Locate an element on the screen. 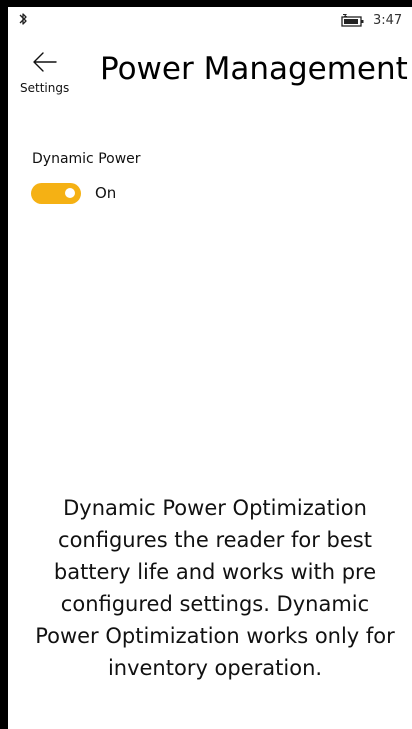 Image resolution: width=412 pixels, height=729 pixels. dynamic-power-label: Dynamic Power is located at coordinates (86, 159).